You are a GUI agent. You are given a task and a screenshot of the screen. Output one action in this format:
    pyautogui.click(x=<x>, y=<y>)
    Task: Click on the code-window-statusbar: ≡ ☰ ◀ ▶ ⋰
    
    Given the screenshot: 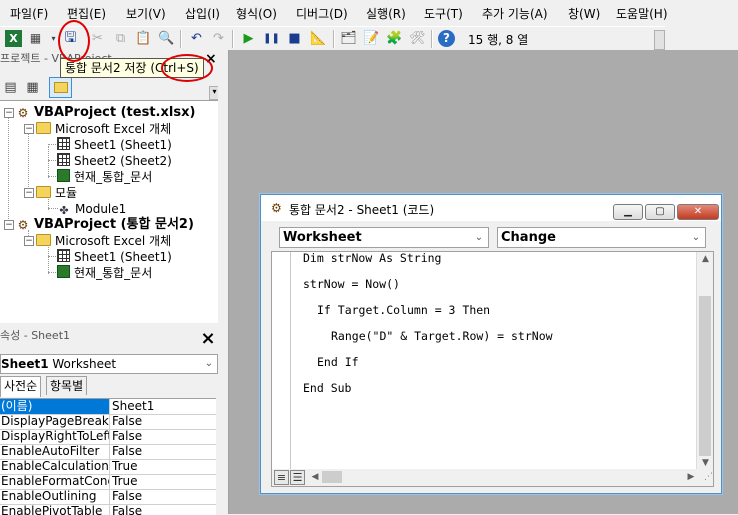 What is the action you would take?
    pyautogui.click(x=492, y=478)
    